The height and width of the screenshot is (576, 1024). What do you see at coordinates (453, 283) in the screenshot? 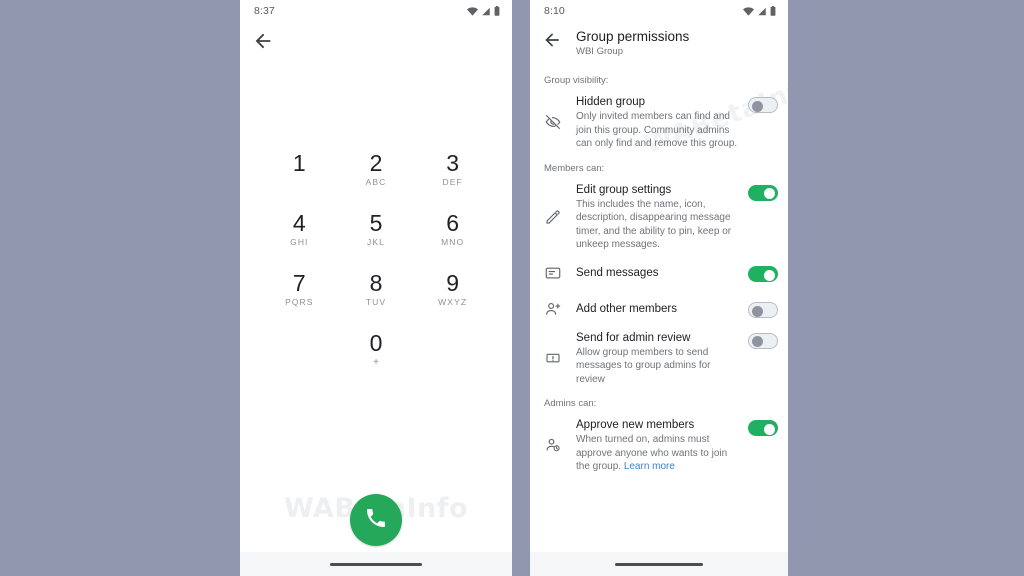
I see `dialpad-key-number: 9` at bounding box center [453, 283].